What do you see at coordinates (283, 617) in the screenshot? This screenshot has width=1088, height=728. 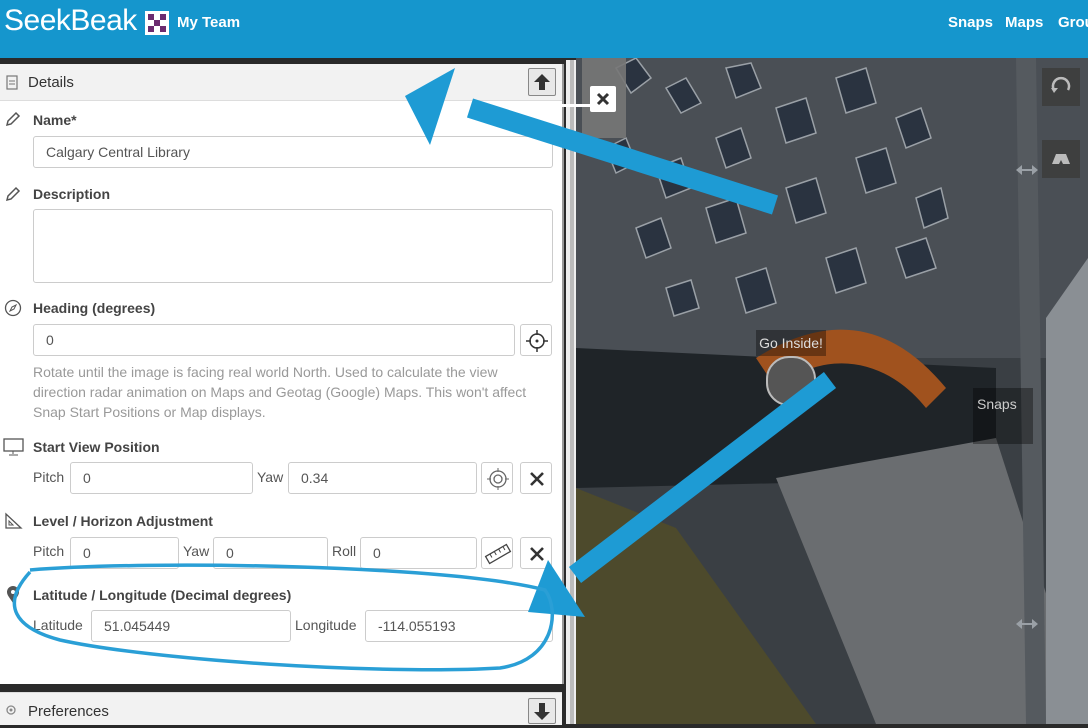 I see `annotation-circle` at bounding box center [283, 617].